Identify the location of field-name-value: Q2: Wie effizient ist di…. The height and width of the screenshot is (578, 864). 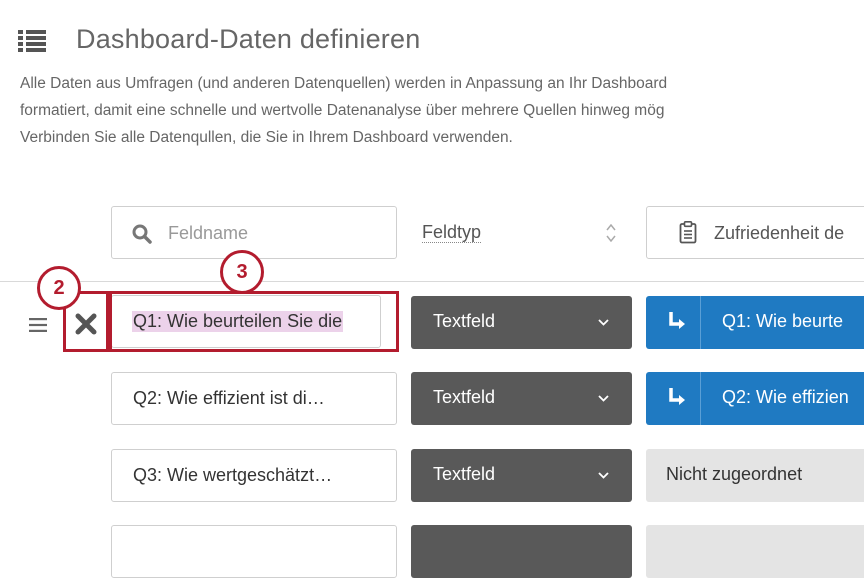
(229, 398).